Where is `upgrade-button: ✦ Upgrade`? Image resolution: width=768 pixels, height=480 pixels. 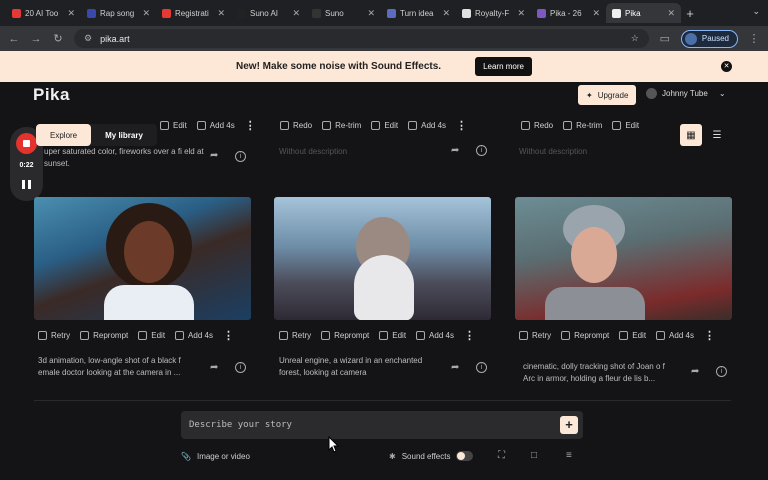 upgrade-button: ✦ Upgrade is located at coordinates (607, 95).